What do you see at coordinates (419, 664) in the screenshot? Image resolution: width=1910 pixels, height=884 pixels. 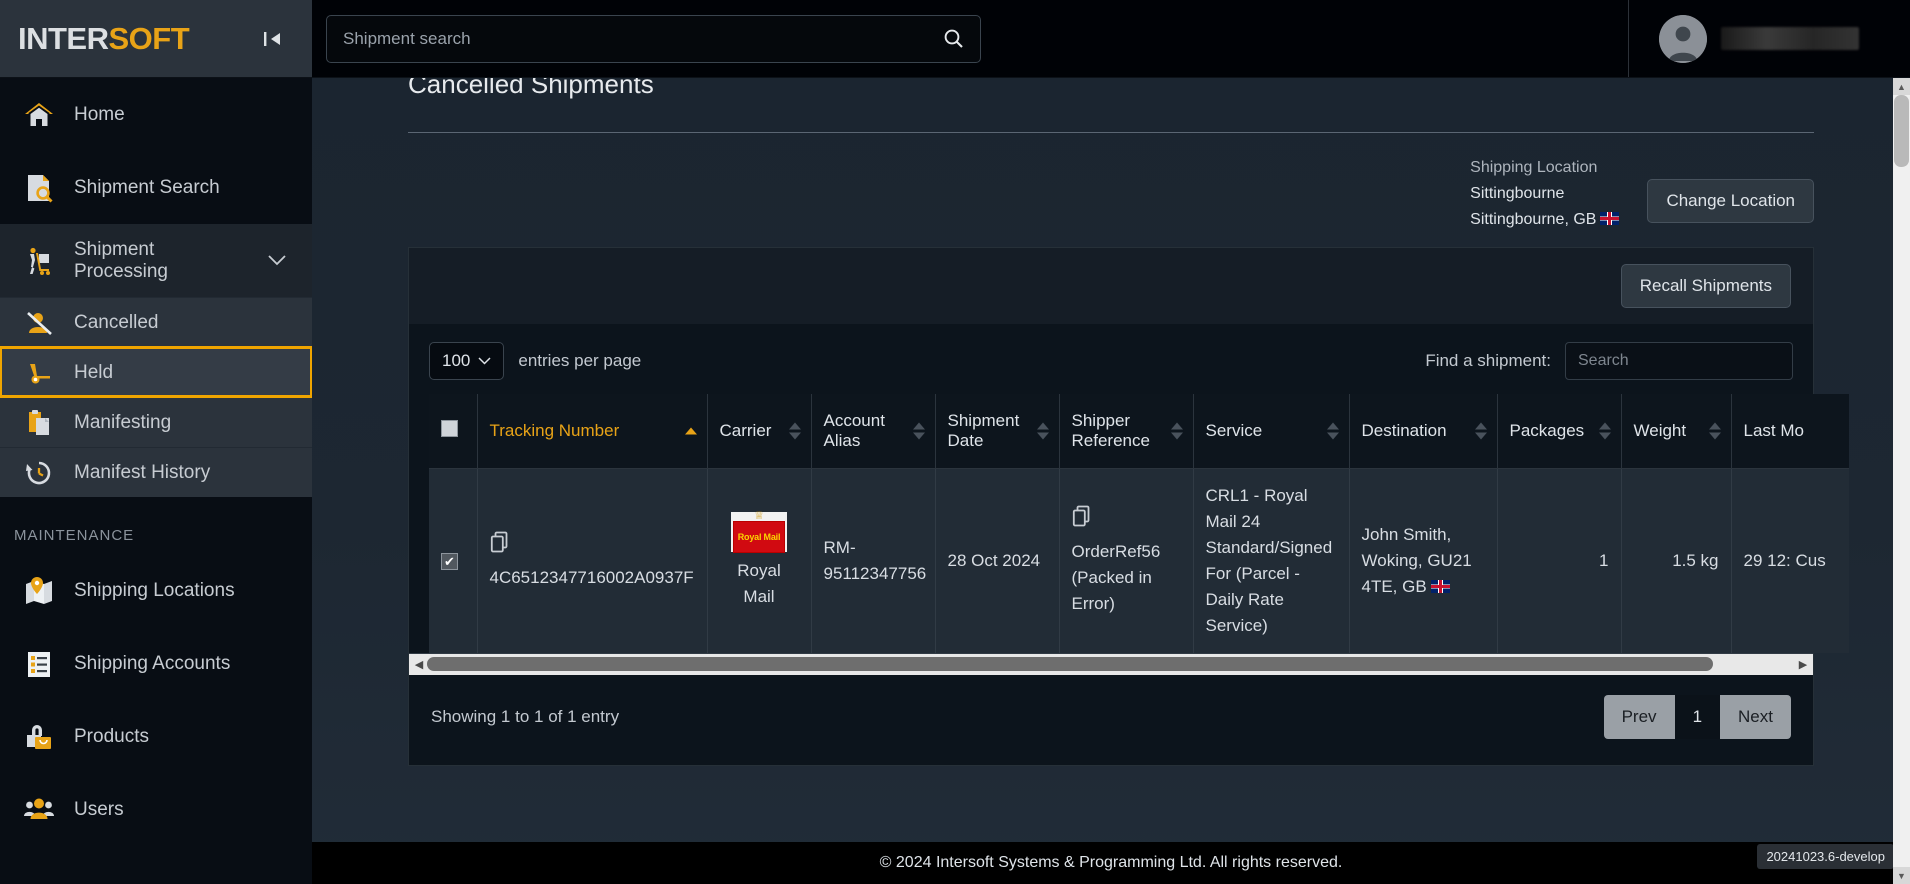 I see `scroll-left-icon: ◀` at bounding box center [419, 664].